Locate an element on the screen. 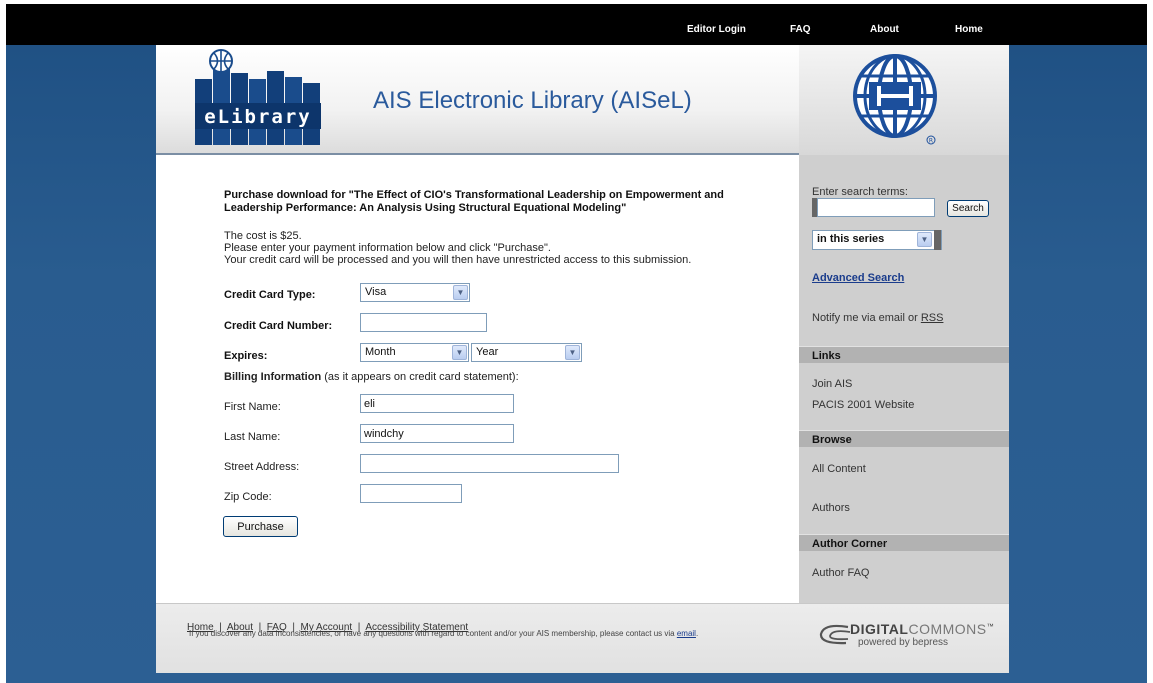 The width and height of the screenshot is (1153, 683). notify-email-text: Notify me via email or is located at coordinates (866, 318).